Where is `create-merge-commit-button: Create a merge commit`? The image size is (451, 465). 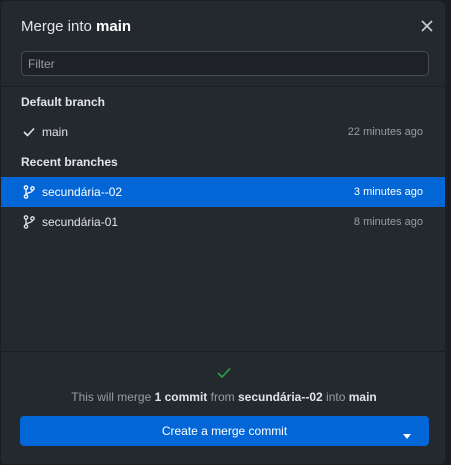
create-merge-commit-button: Create a merge commit is located at coordinates (224, 431).